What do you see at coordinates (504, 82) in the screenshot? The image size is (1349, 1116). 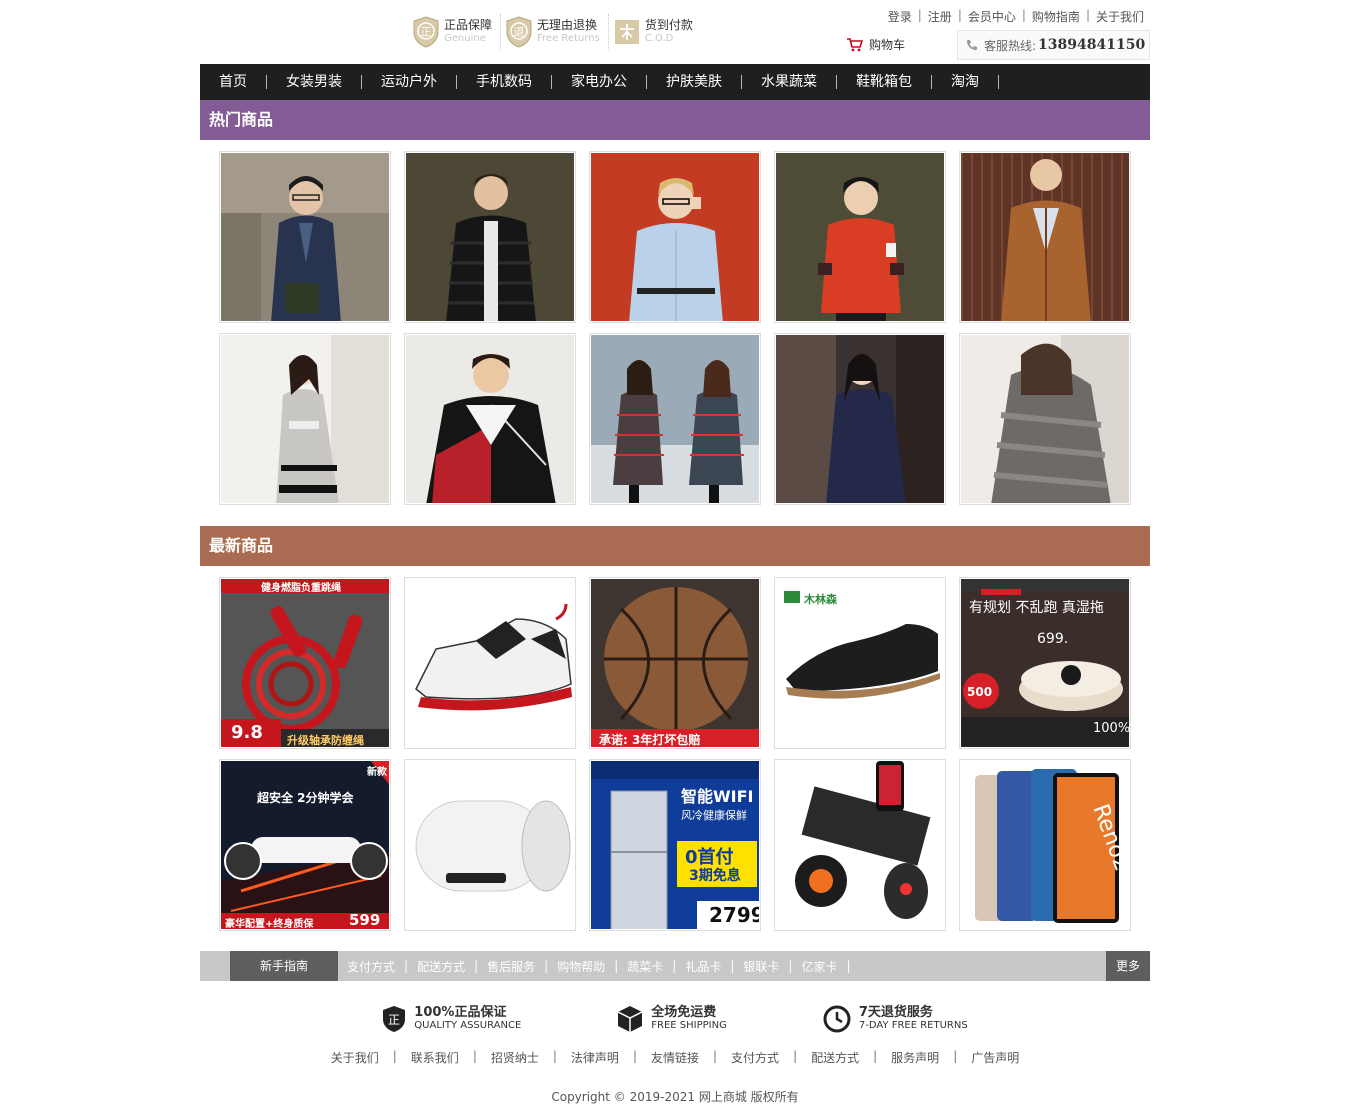 I see `nav-item-digital: 手机数码` at bounding box center [504, 82].